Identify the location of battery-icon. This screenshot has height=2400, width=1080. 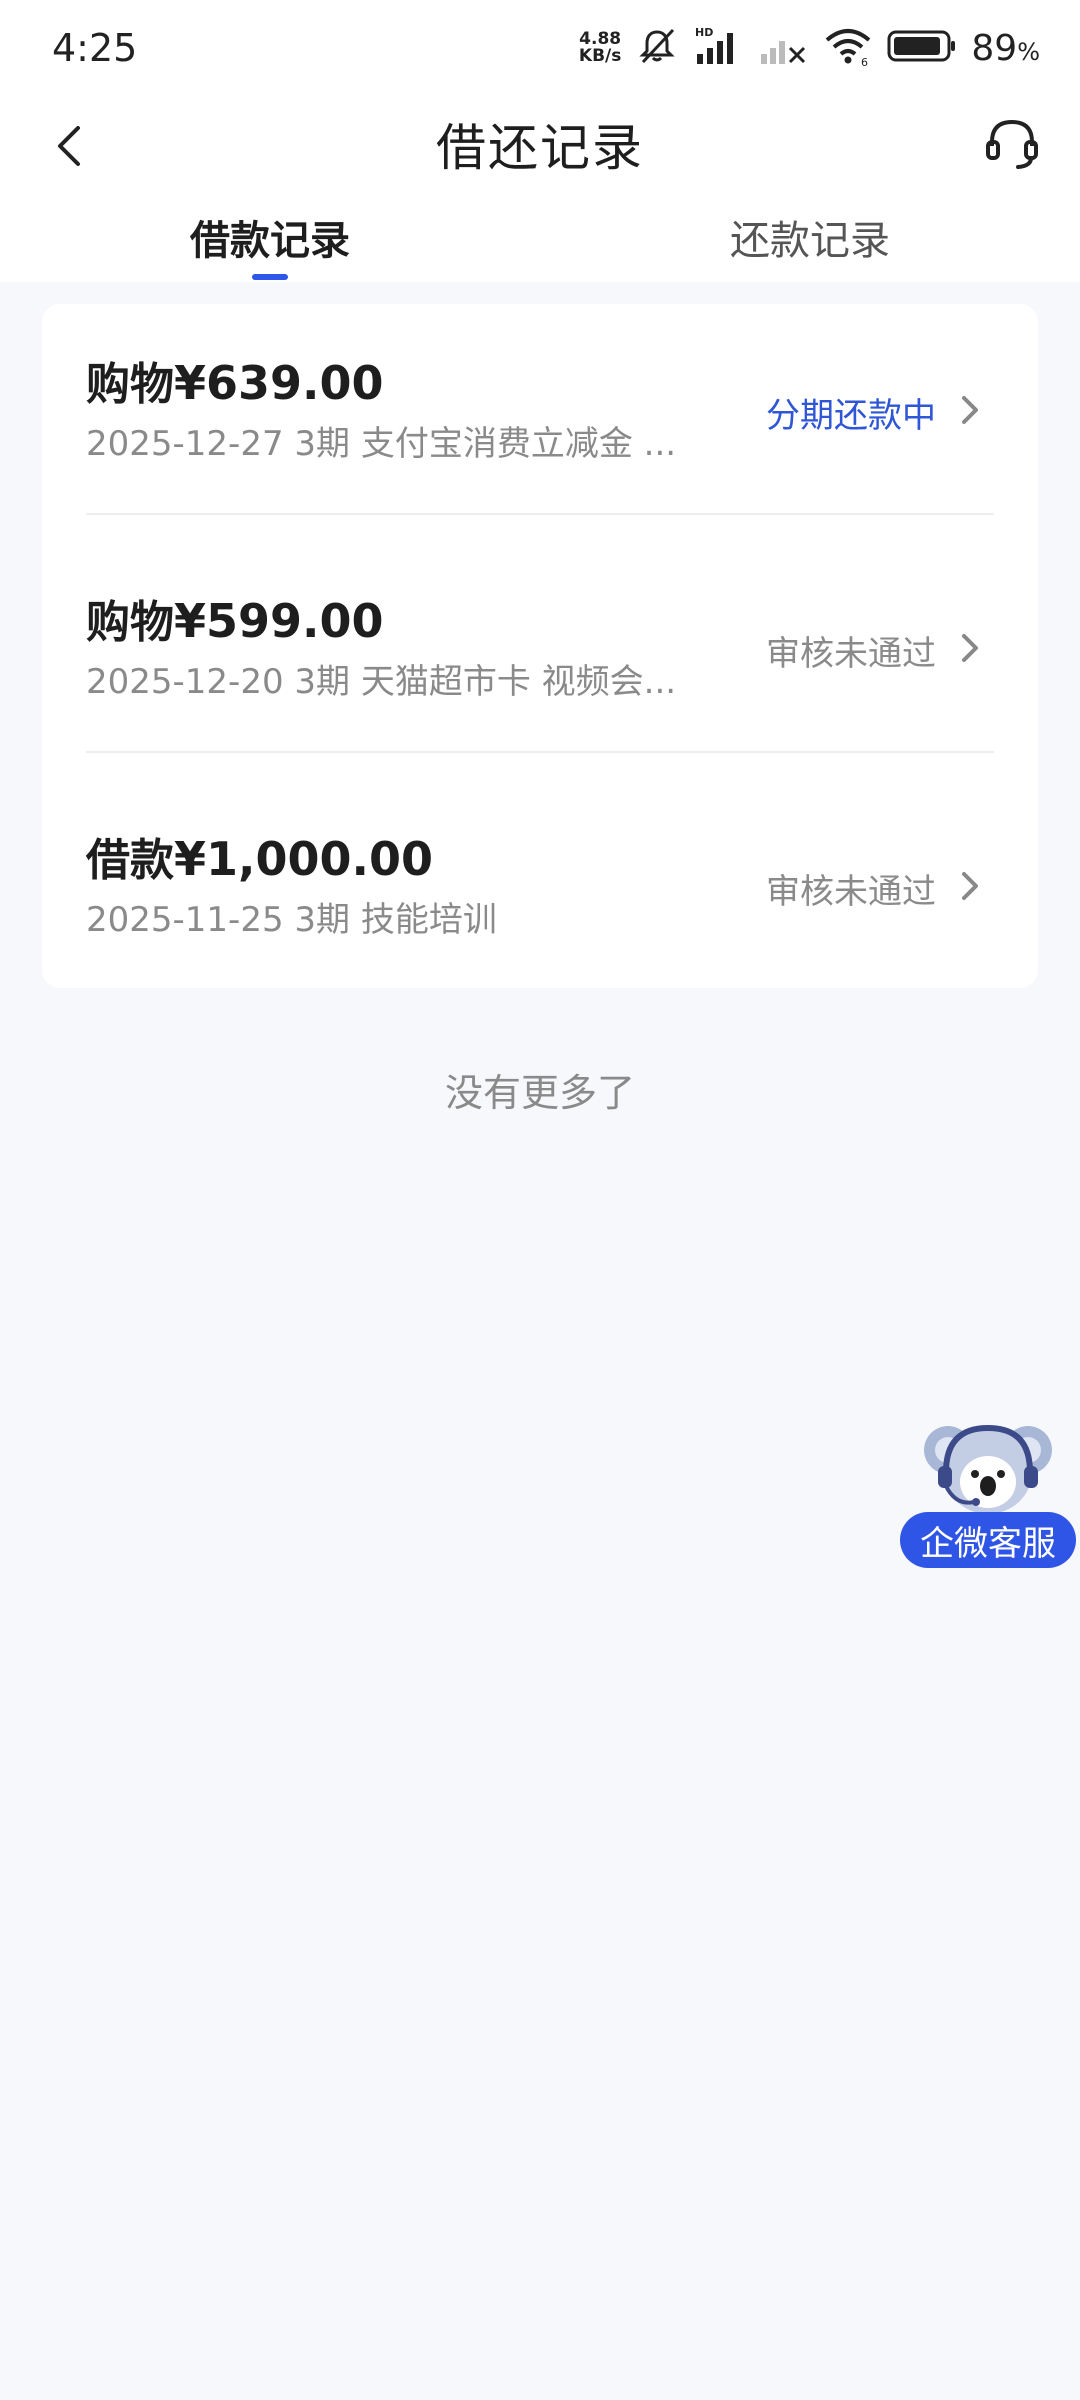
(922, 48).